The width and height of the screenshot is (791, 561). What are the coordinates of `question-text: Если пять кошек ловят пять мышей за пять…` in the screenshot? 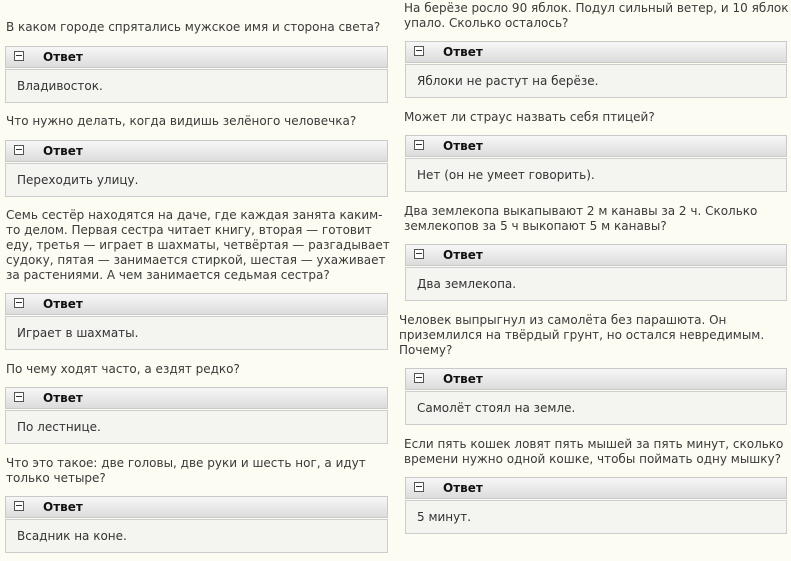 It's located at (594, 451).